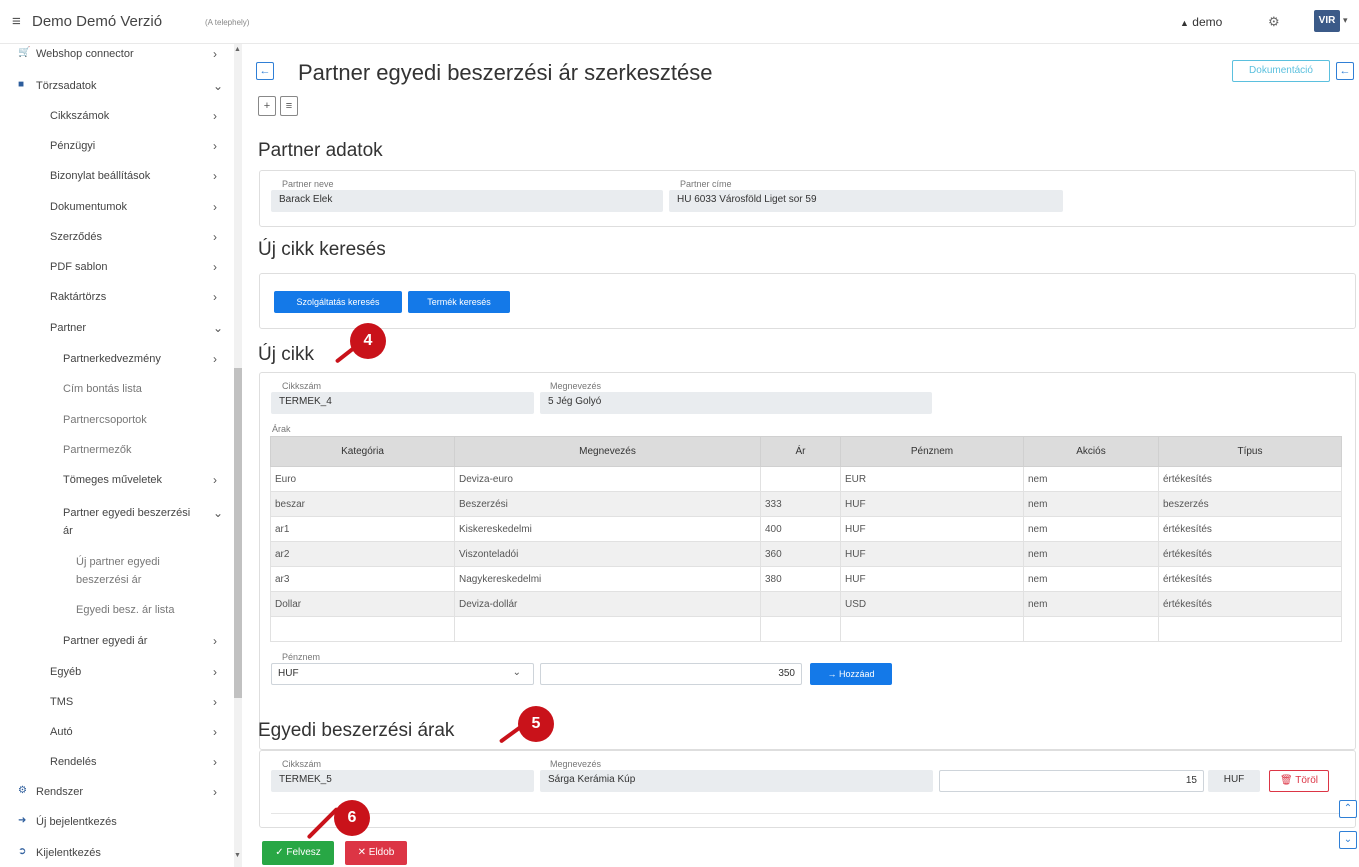 The width and height of the screenshot is (1359, 867). What do you see at coordinates (806, 604) in the screenshot?
I see `table-row: Dollar Deviza-dollár USD nem értékesítés` at bounding box center [806, 604].